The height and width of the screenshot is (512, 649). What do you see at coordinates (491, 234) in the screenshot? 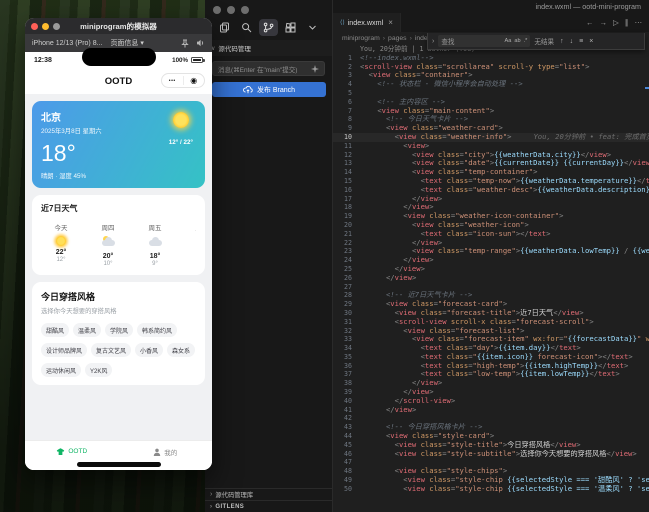
I see `code-line: 21 <text class="icon-sun"></text>` at bounding box center [491, 234].